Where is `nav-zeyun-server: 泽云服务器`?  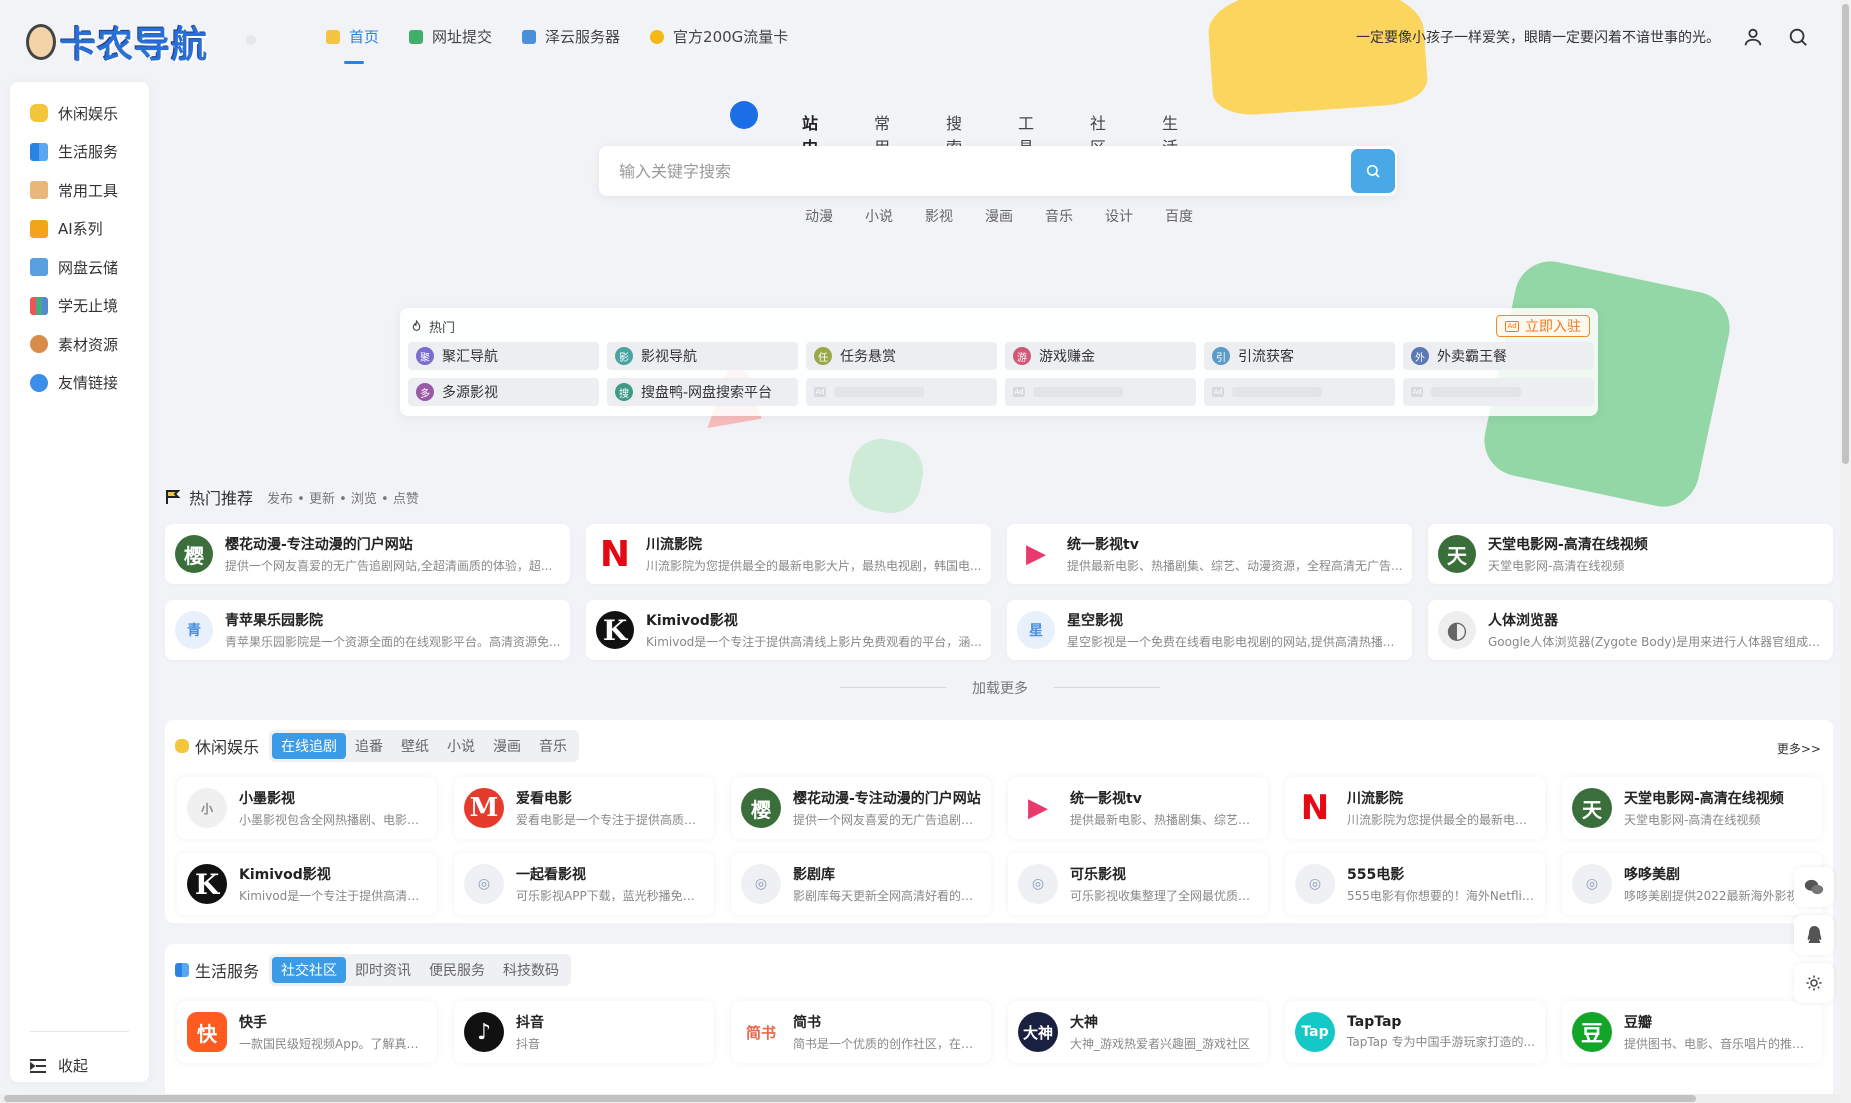
nav-zeyun-server: 泽云服务器 is located at coordinates (571, 36).